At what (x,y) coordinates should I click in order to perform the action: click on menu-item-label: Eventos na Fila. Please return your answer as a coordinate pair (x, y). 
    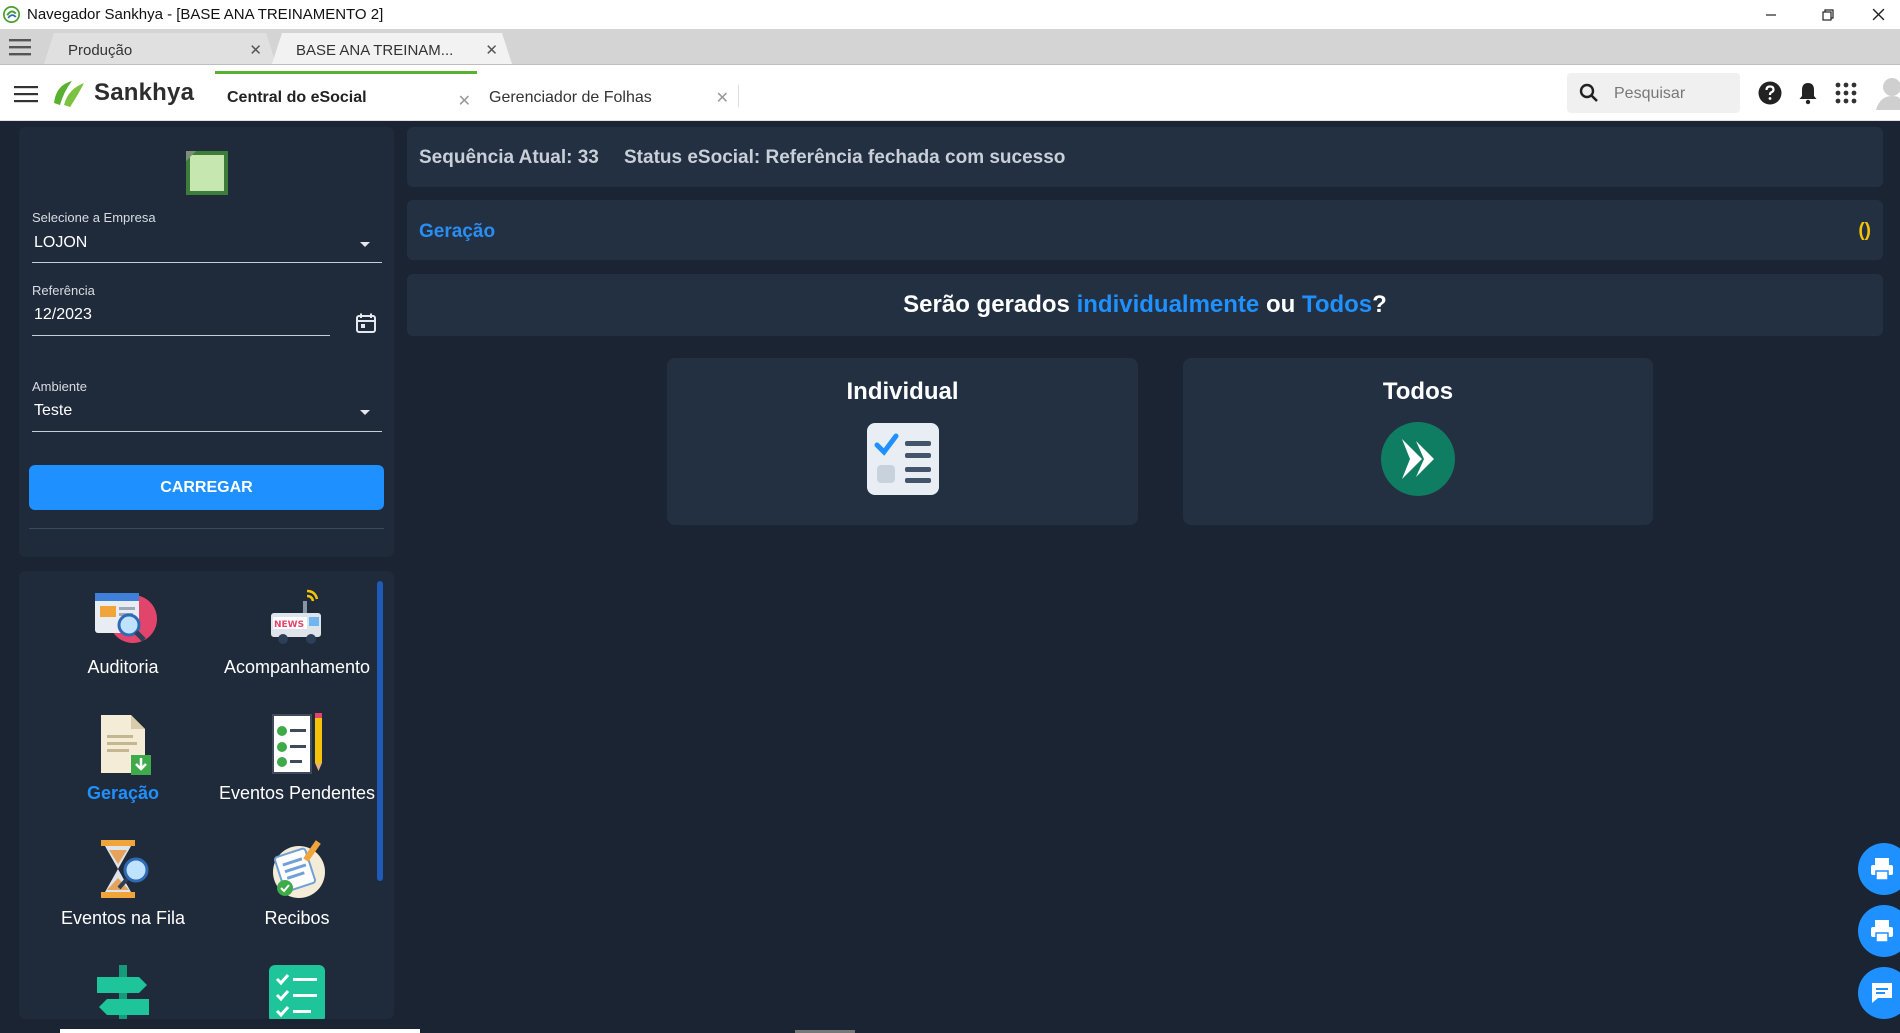
    Looking at the image, I should click on (123, 918).